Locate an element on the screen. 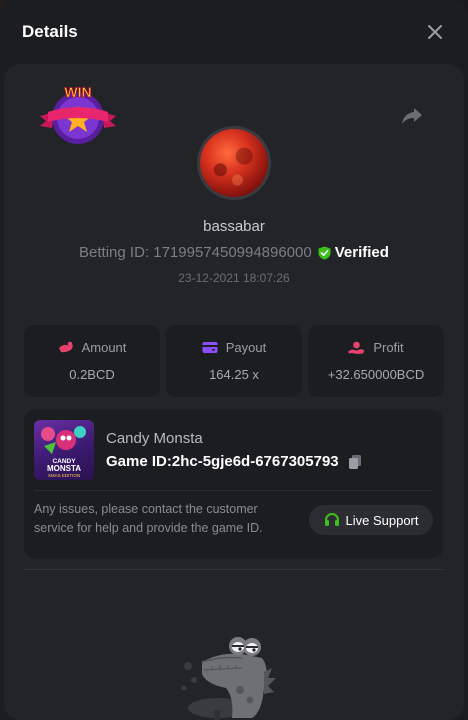  thumb-title-line2: MONSTA is located at coordinates (64, 468).